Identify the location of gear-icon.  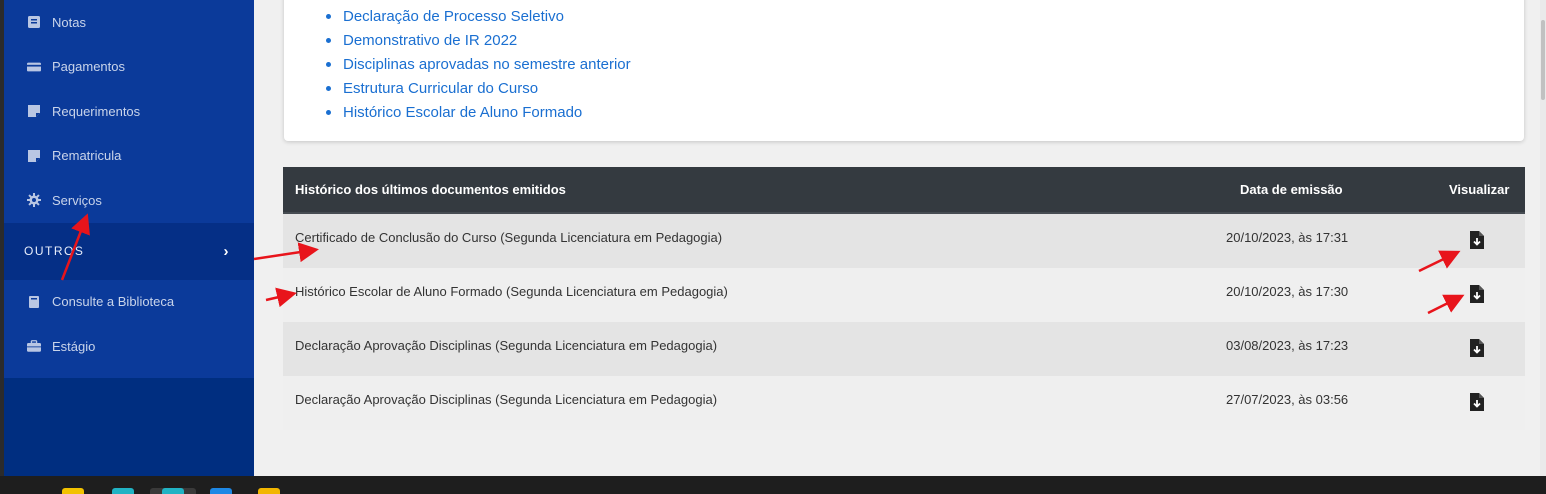
(34, 200).